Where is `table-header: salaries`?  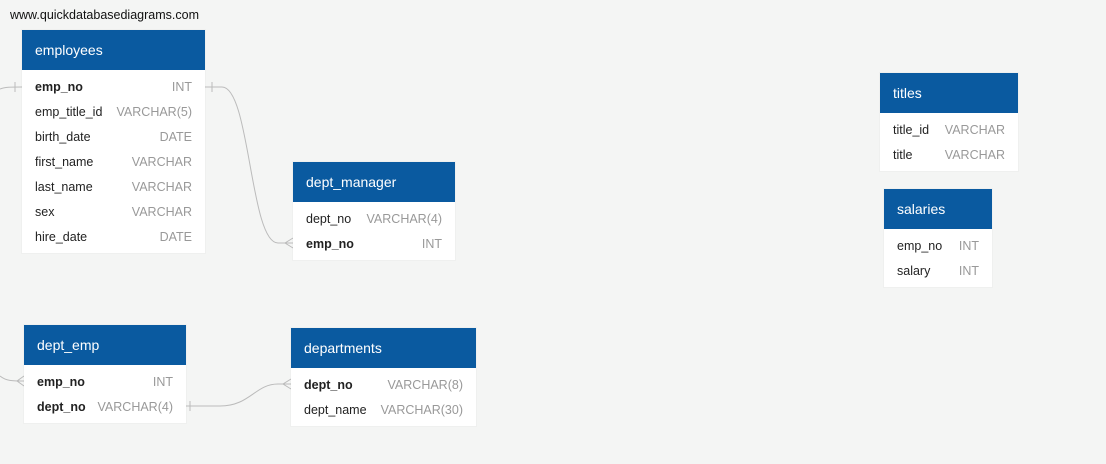
table-header: salaries is located at coordinates (938, 209).